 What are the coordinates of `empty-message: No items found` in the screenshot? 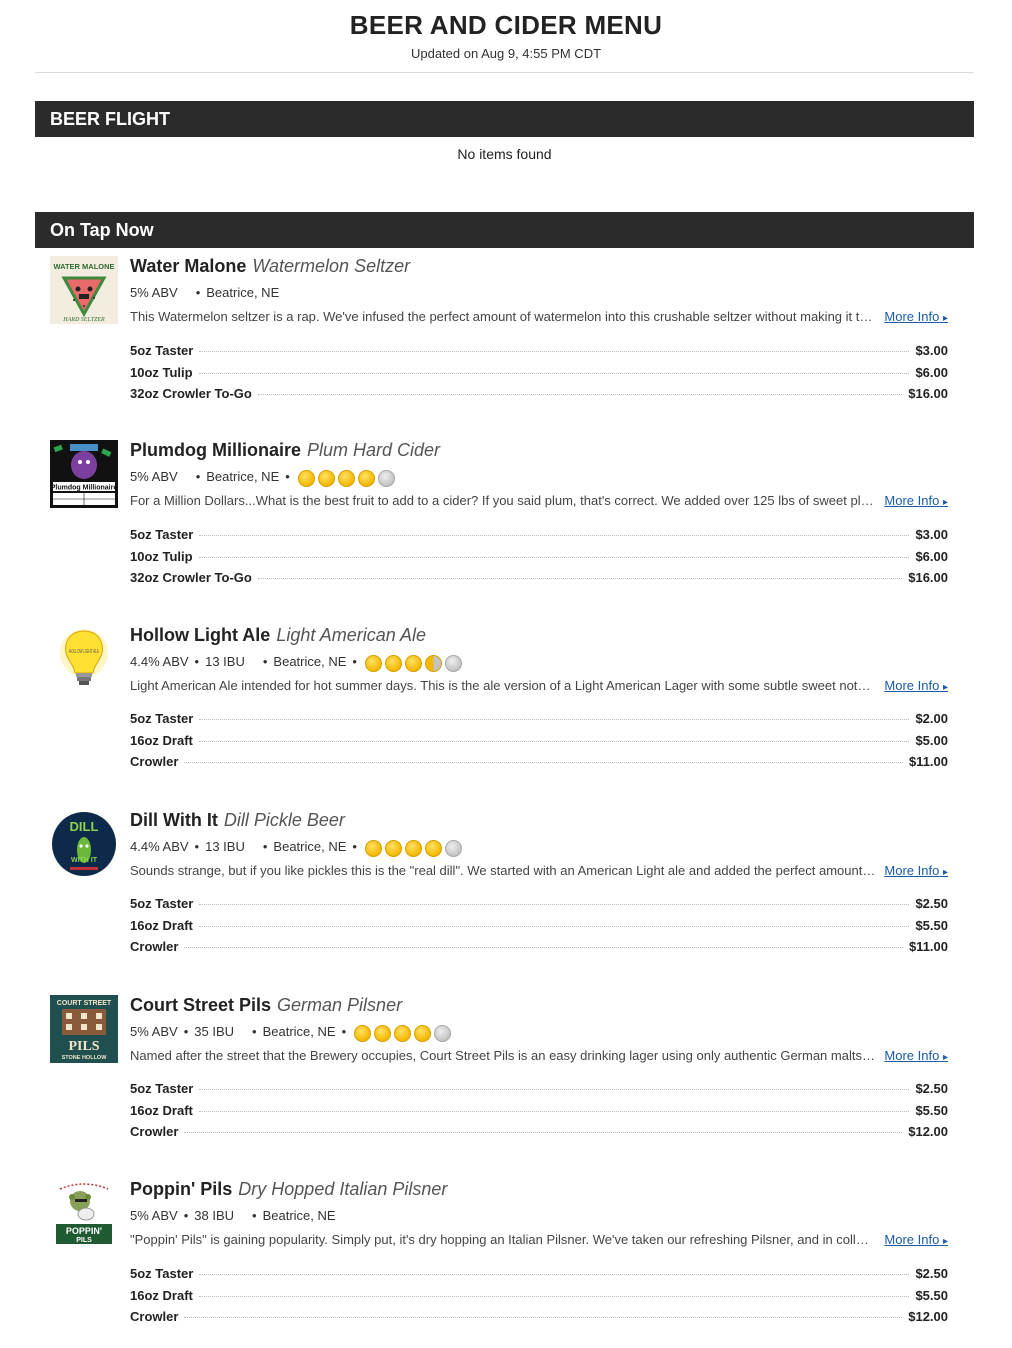 It's located at (504, 154).